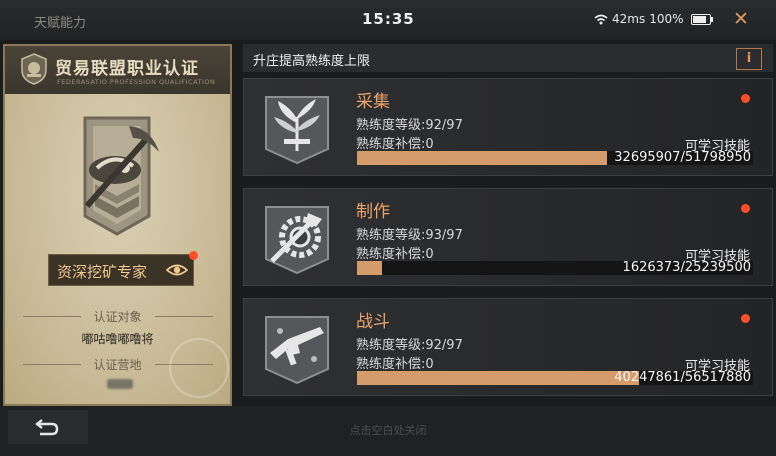 This screenshot has width=776, height=456. What do you see at coordinates (373, 322) in the screenshot?
I see `skill-name: 战斗` at bounding box center [373, 322].